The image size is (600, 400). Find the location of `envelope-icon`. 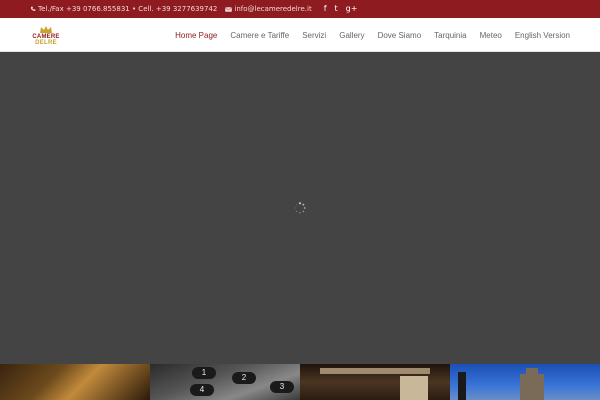

envelope-icon is located at coordinates (229, 9).